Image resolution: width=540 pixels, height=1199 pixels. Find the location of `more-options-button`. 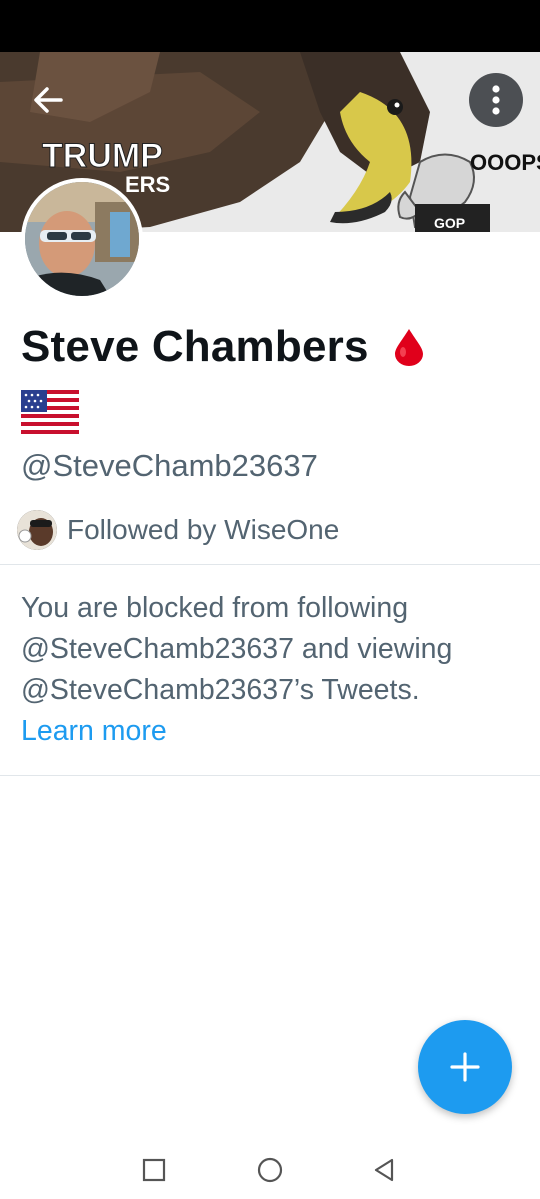

more-options-button is located at coordinates (496, 100).